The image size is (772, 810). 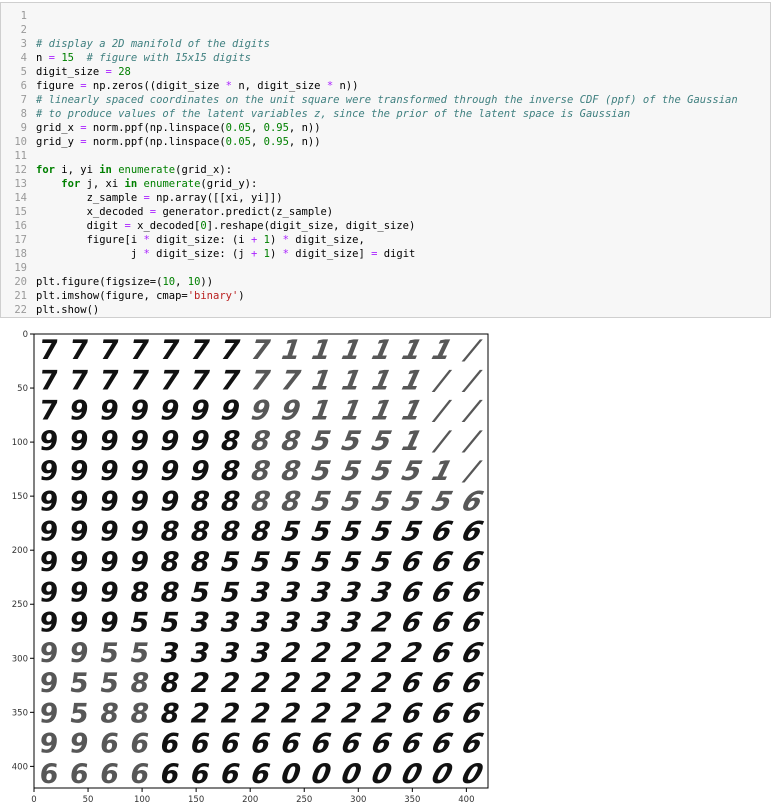 I want to click on x-tick-label: 300, so click(x=358, y=800).